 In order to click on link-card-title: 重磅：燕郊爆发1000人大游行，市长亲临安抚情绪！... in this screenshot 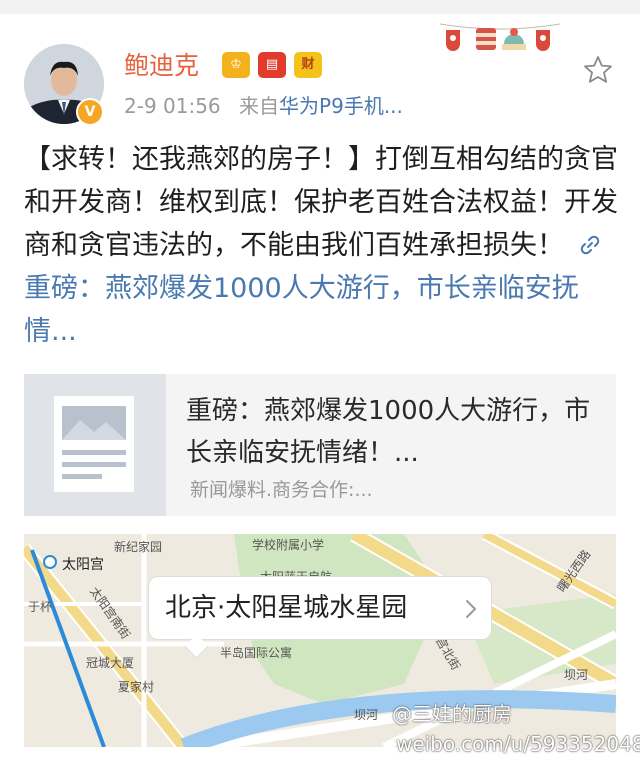, I will do `click(388, 432)`.